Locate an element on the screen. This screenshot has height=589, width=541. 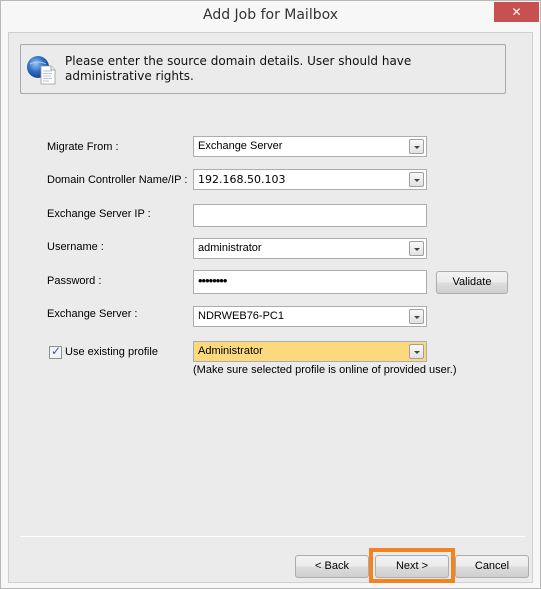
password-value: •••••••• is located at coordinates (212, 280).